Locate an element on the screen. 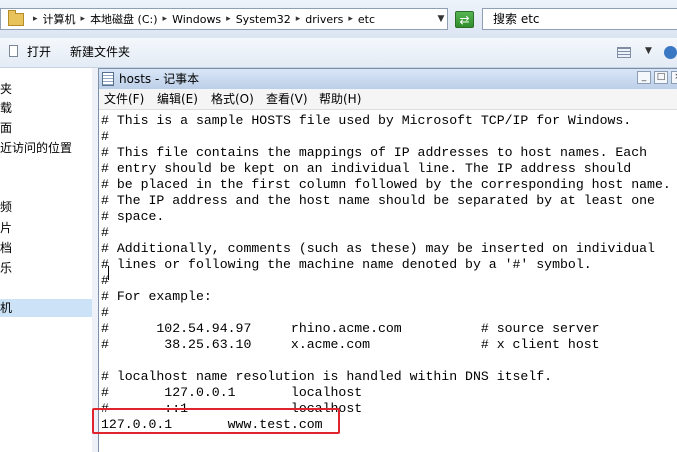 The image size is (677, 452). views-dropdown-icon: ▼ is located at coordinates (648, 51).